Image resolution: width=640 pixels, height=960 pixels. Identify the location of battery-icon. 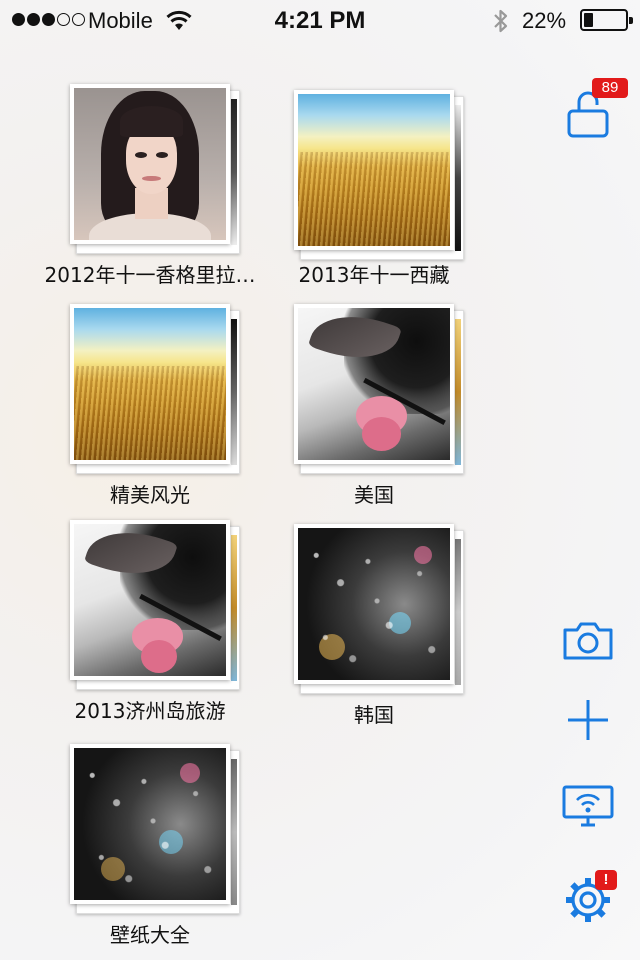
(606, 20).